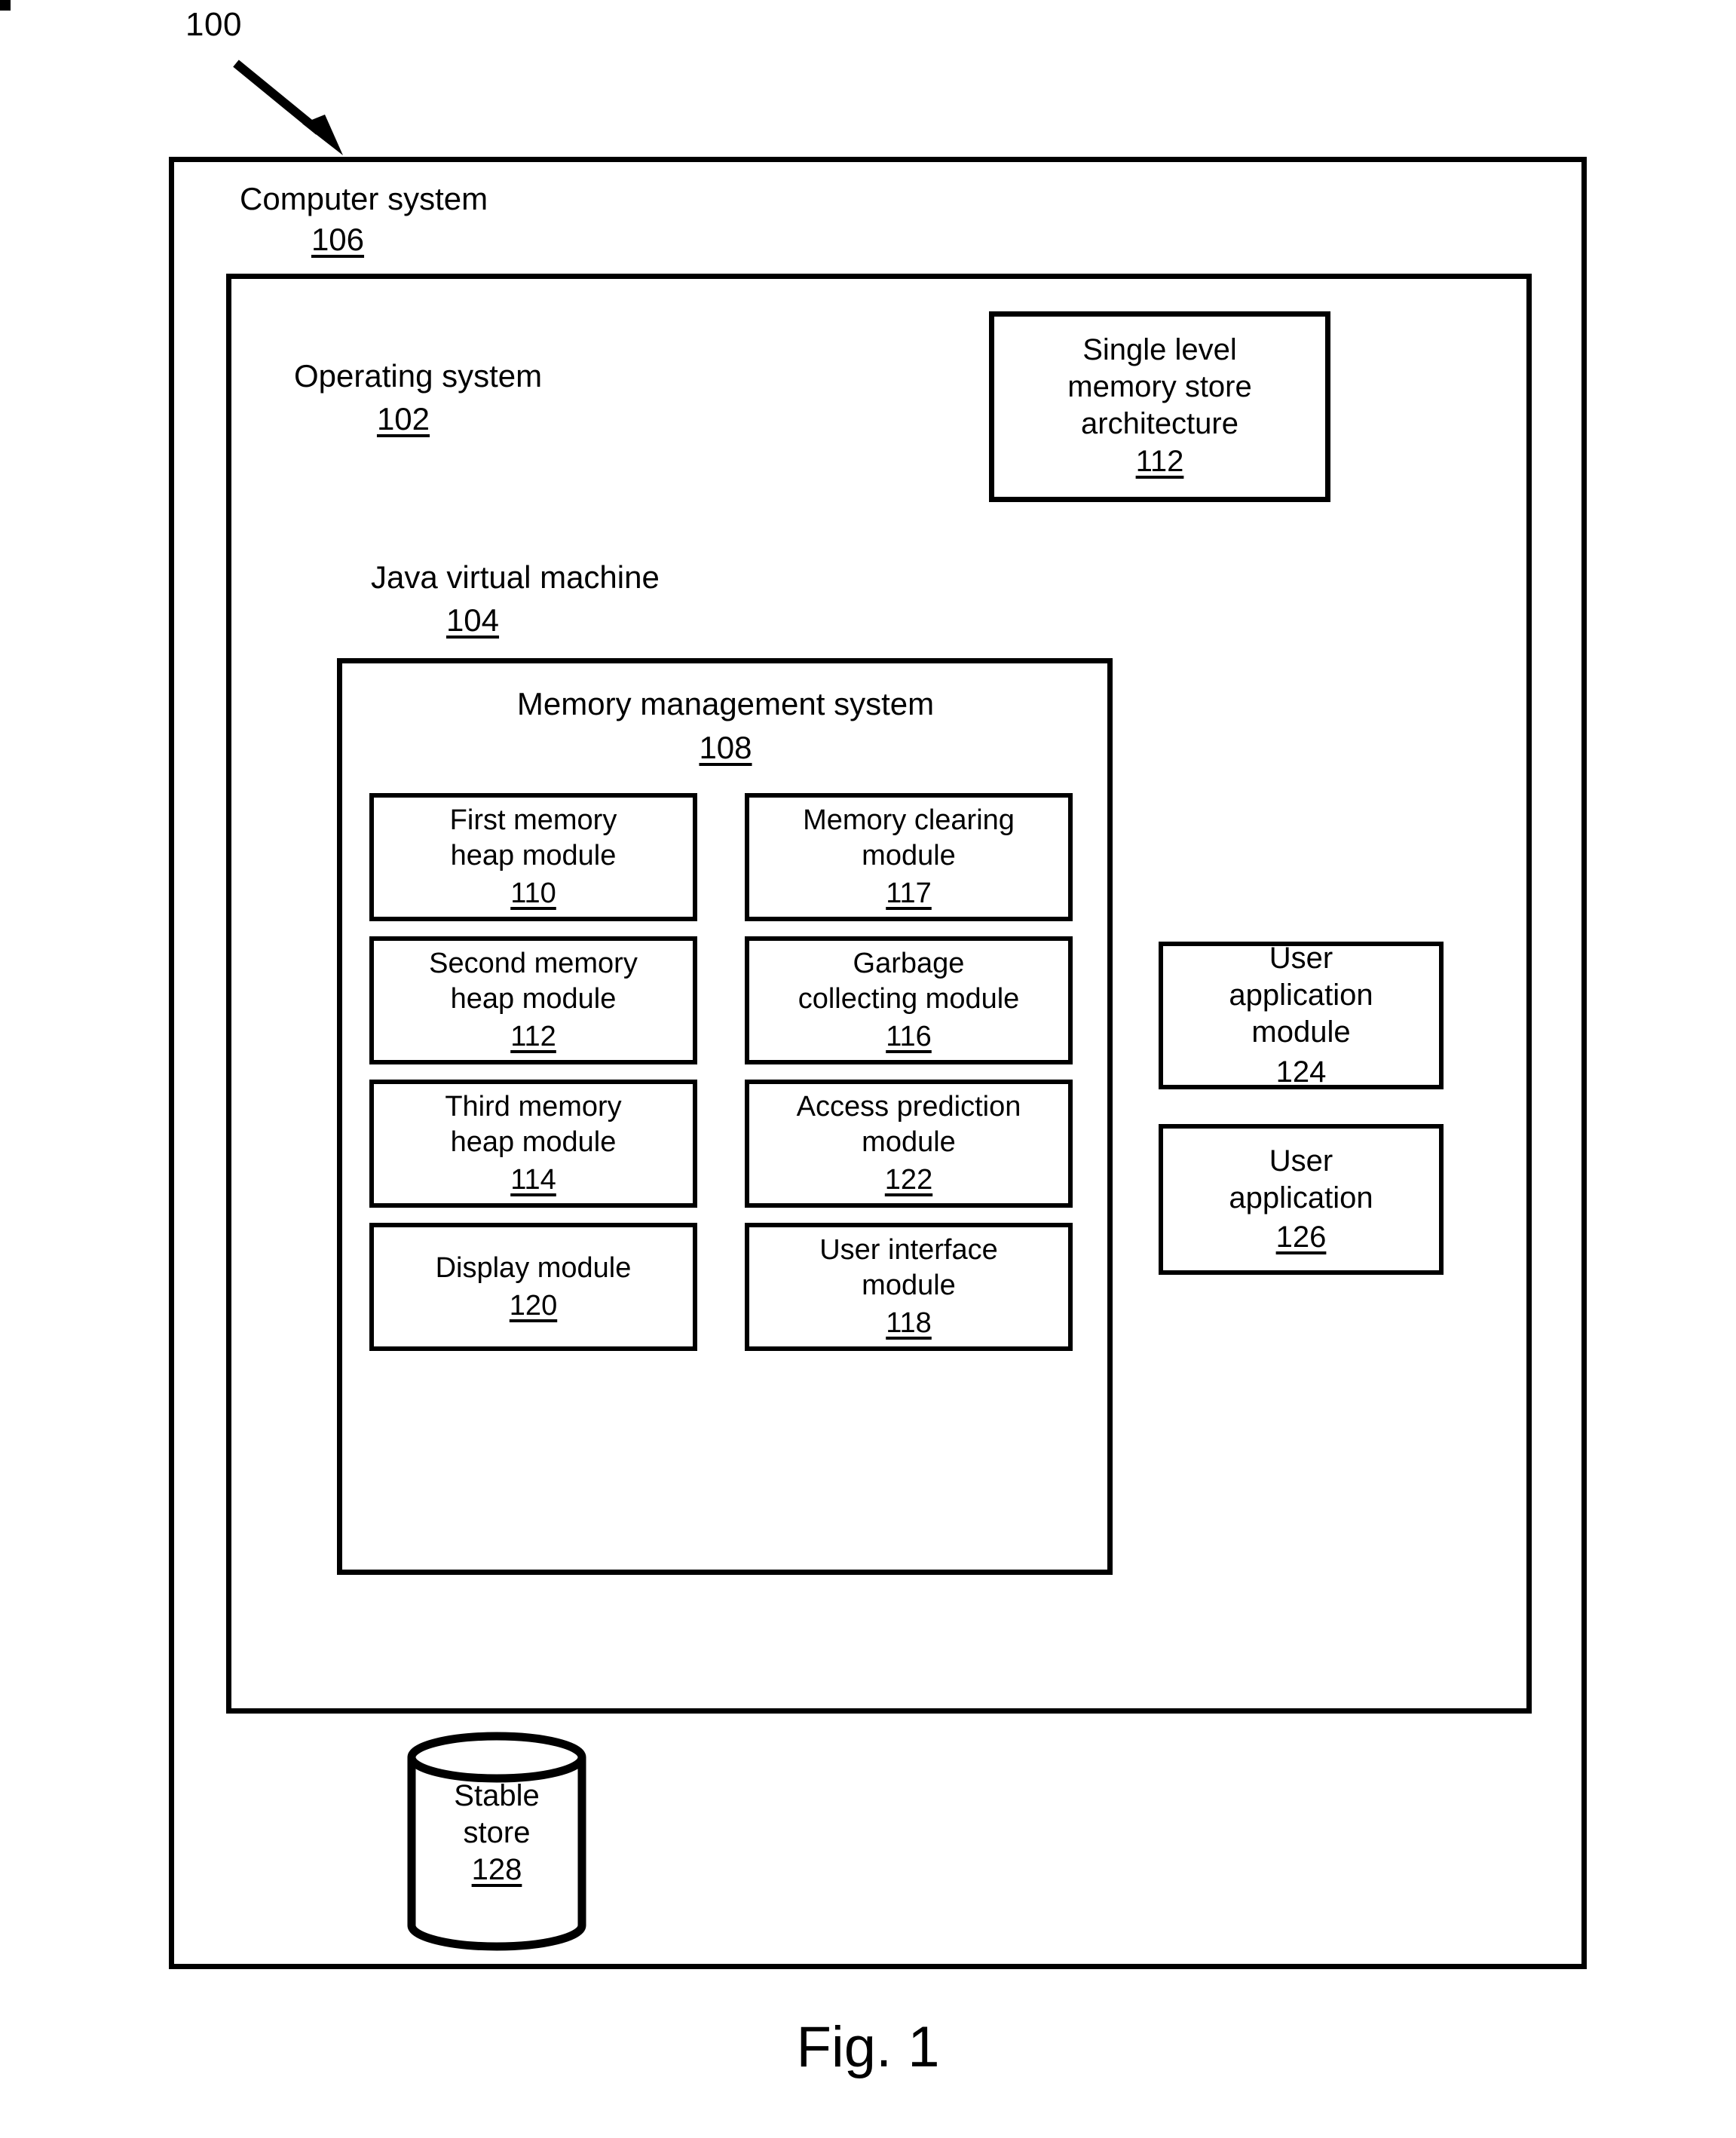  I want to click on operating-system-label: Operating system, so click(418, 376).